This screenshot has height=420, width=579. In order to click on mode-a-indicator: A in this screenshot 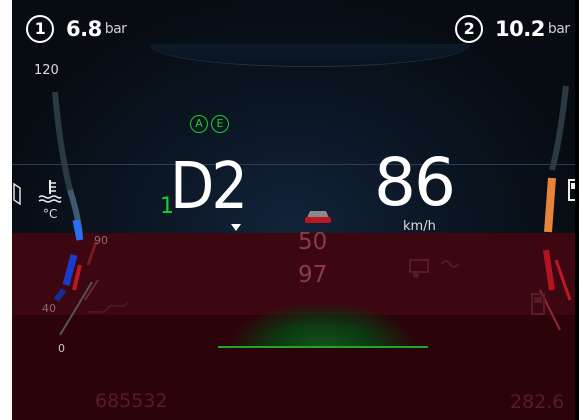, I will do `click(199, 124)`.